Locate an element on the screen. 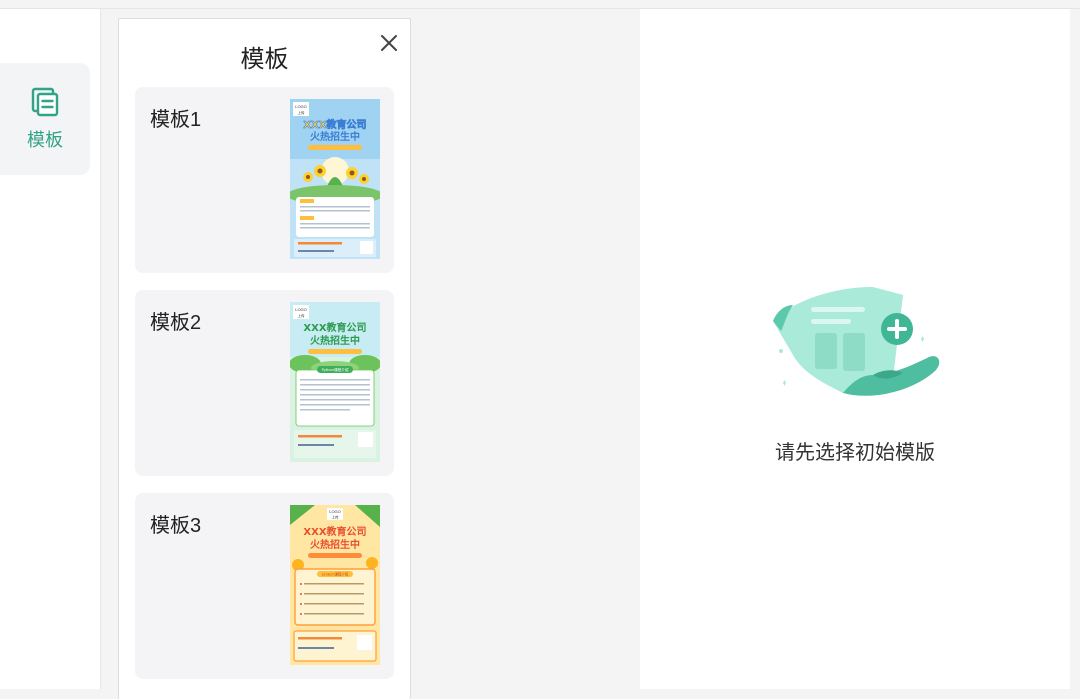 This screenshot has width=1080, height=699. template-name: 模板2 is located at coordinates (176, 323).